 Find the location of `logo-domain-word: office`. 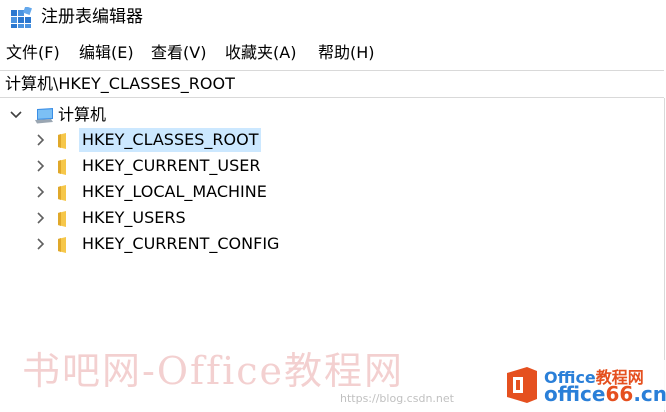

logo-domain-word: office is located at coordinates (575, 394).